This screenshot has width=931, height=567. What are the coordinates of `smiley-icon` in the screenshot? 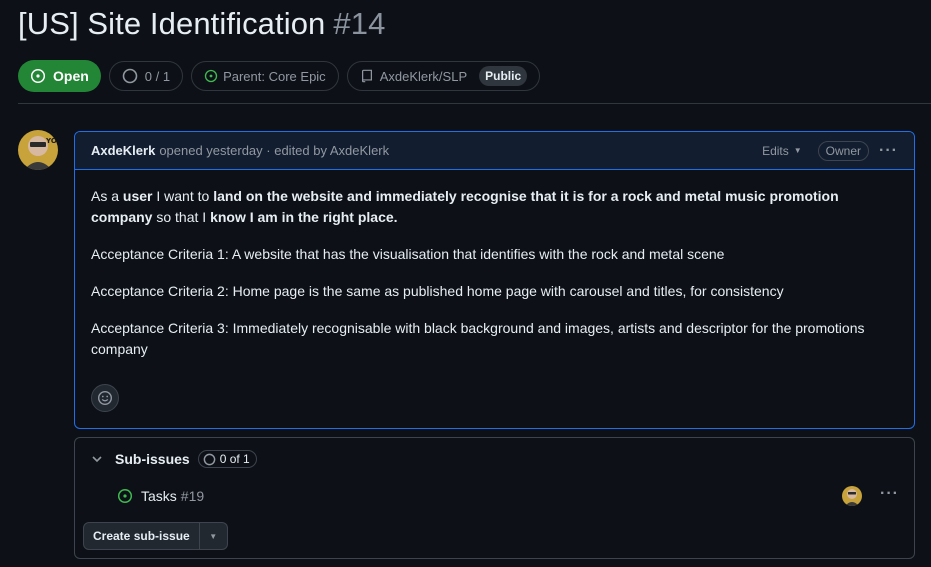 It's located at (105, 398).